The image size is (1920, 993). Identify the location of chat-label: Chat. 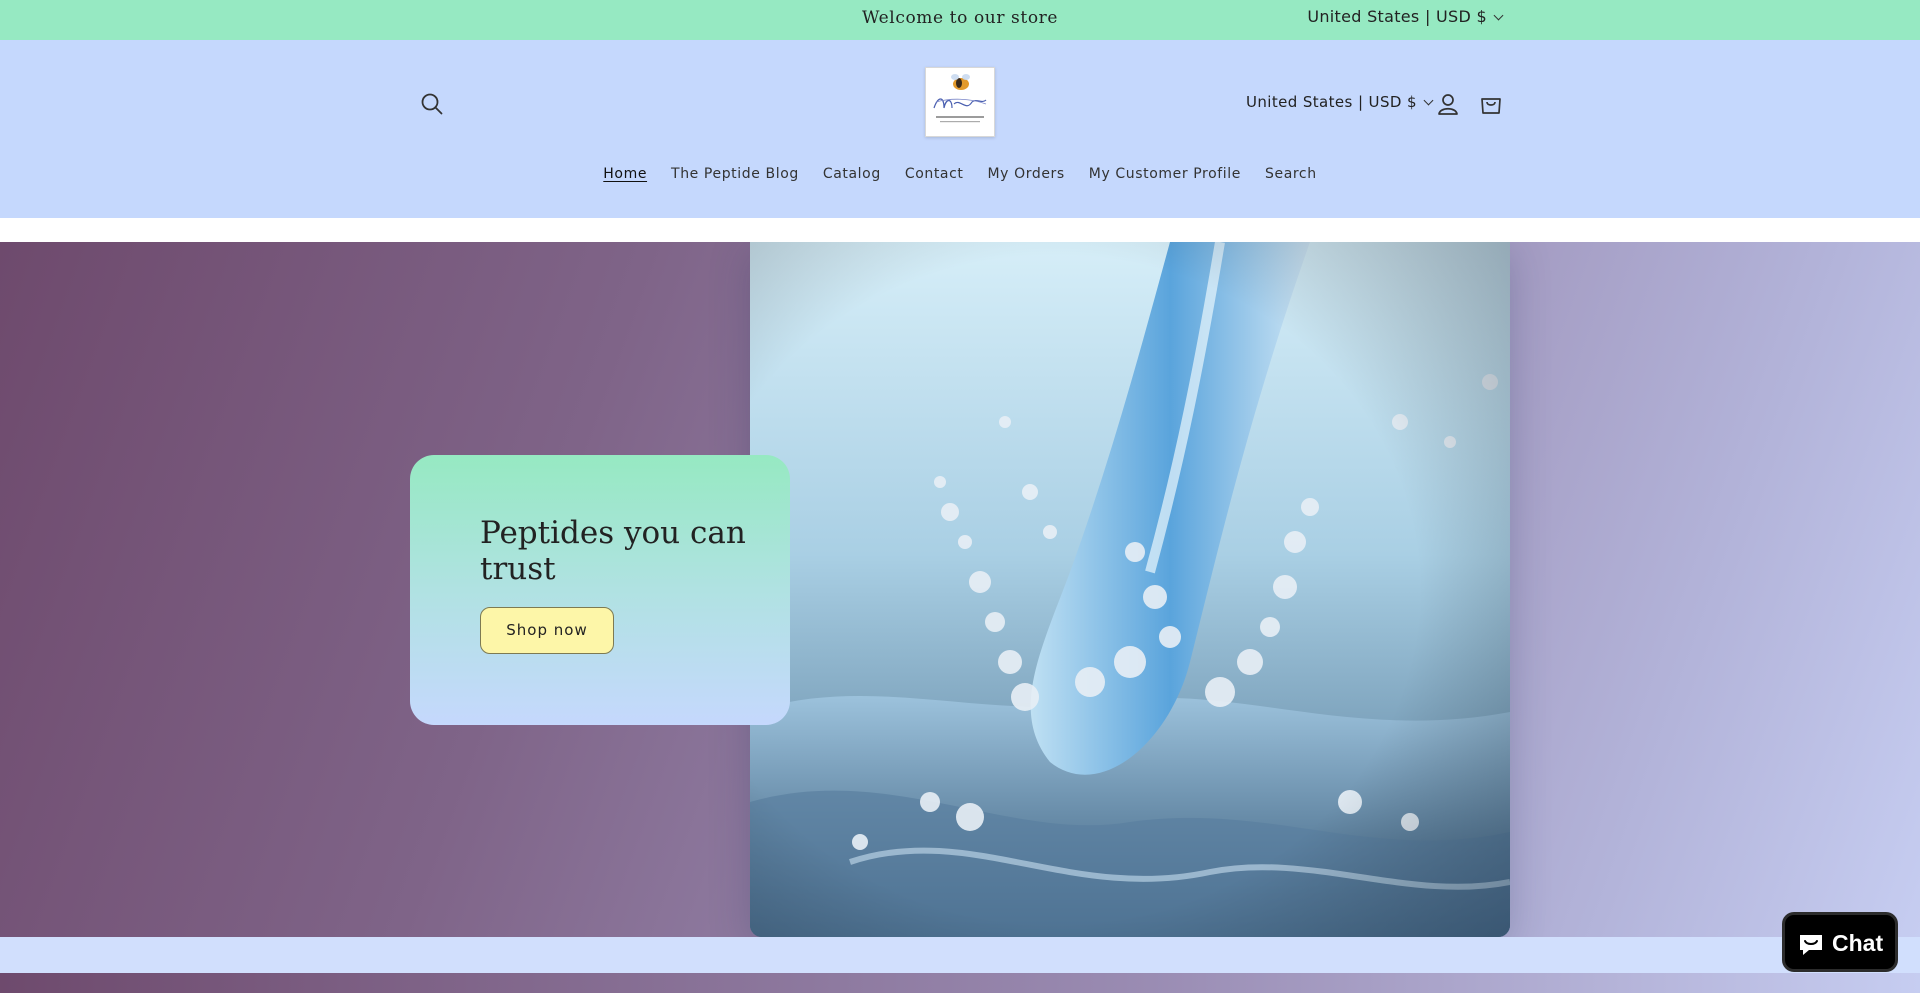
(1858, 943).